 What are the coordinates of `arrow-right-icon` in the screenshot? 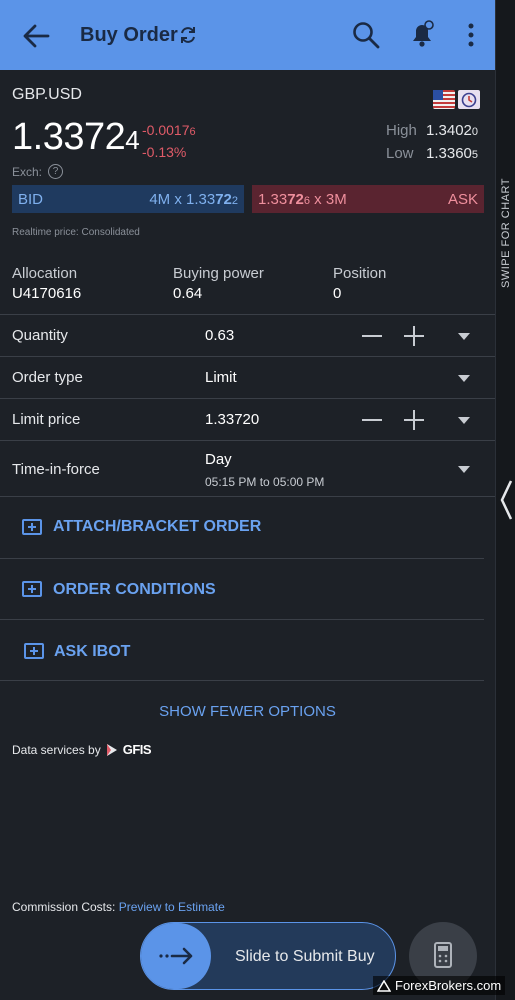 It's located at (176, 956).